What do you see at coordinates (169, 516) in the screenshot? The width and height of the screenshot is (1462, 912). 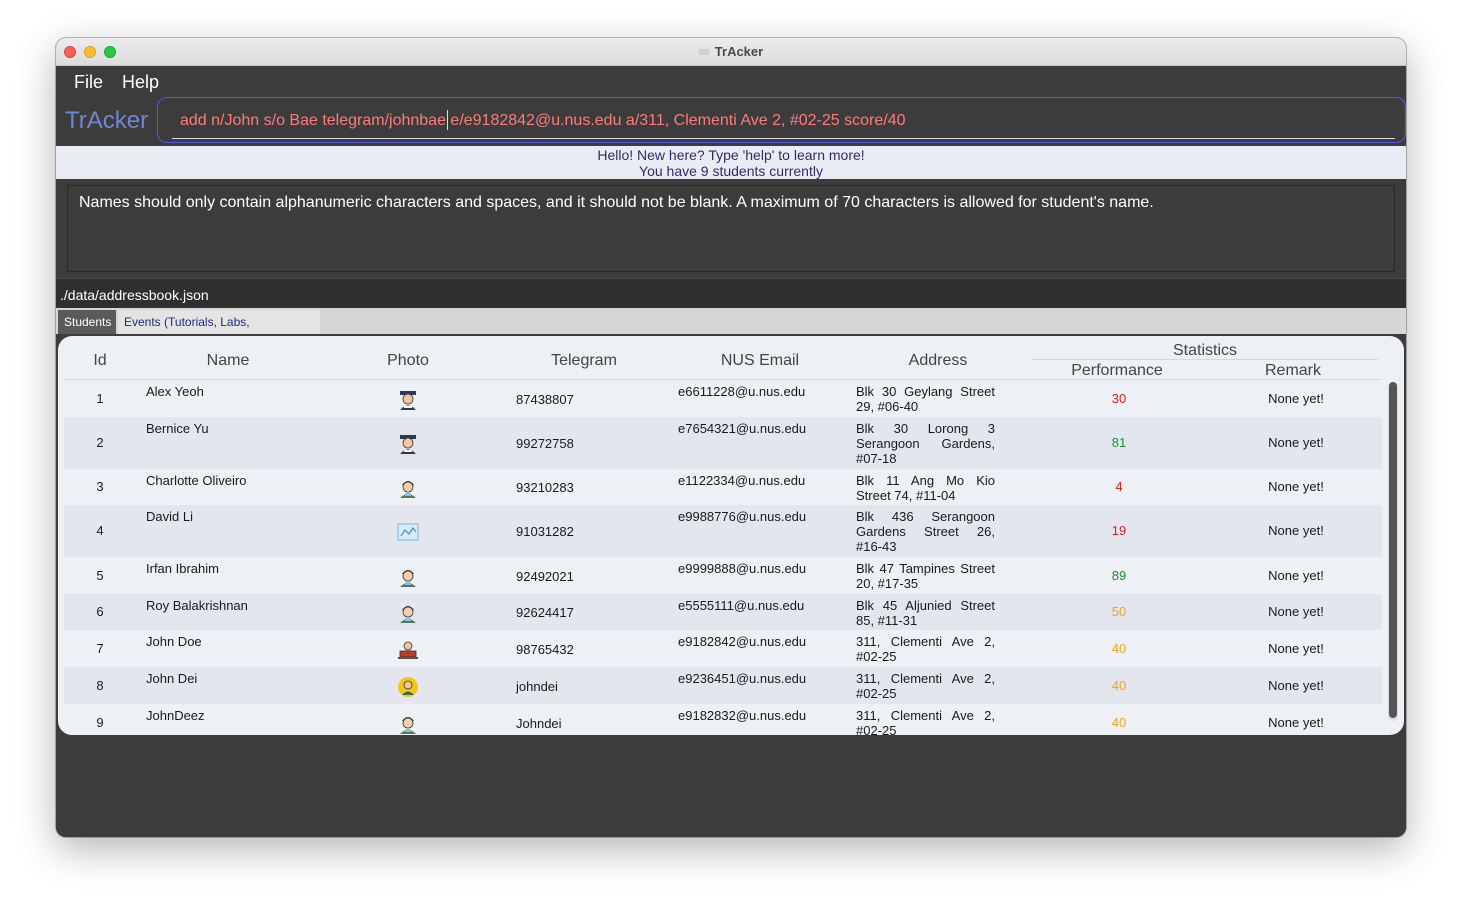 I see `cell-name: David Li` at bounding box center [169, 516].